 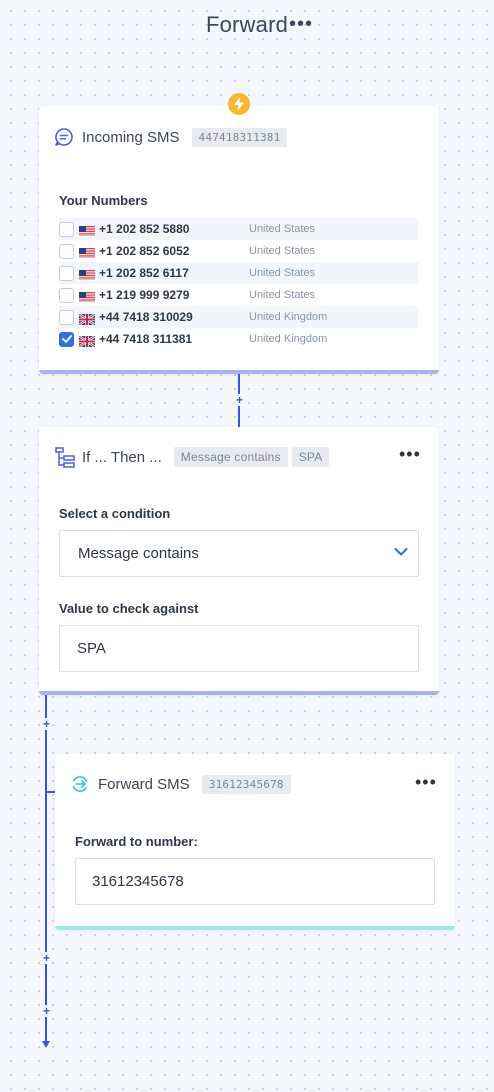 I want to click on trigger-lightning-icon, so click(x=239, y=104).